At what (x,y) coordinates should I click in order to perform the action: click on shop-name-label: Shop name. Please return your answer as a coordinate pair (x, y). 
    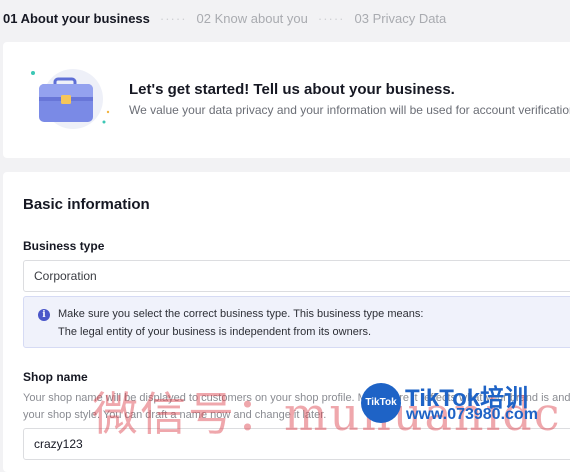
    Looking at the image, I should click on (55, 377).